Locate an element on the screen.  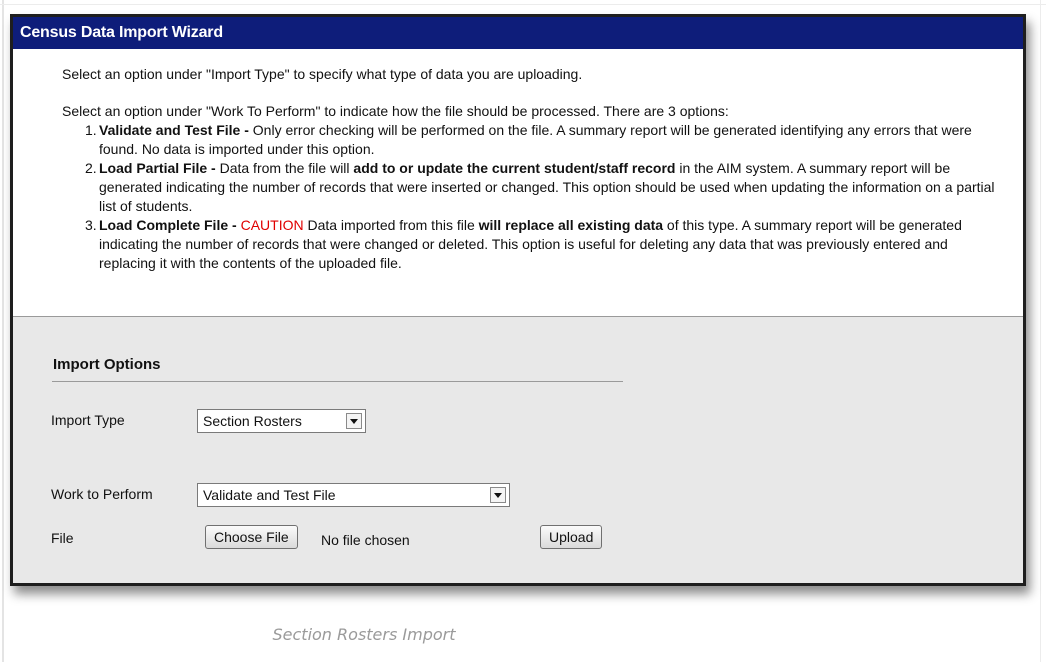
heading-divider is located at coordinates (337, 381).